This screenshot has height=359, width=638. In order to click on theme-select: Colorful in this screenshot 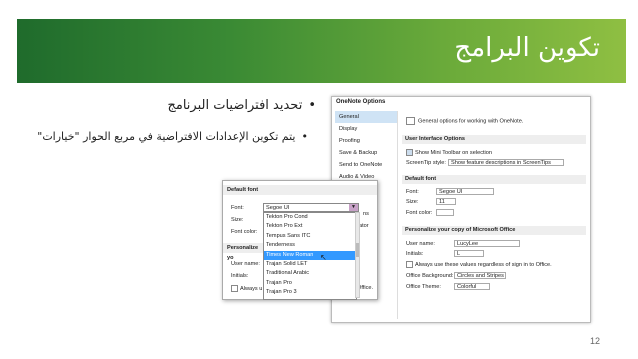, I will do `click(472, 286)`.